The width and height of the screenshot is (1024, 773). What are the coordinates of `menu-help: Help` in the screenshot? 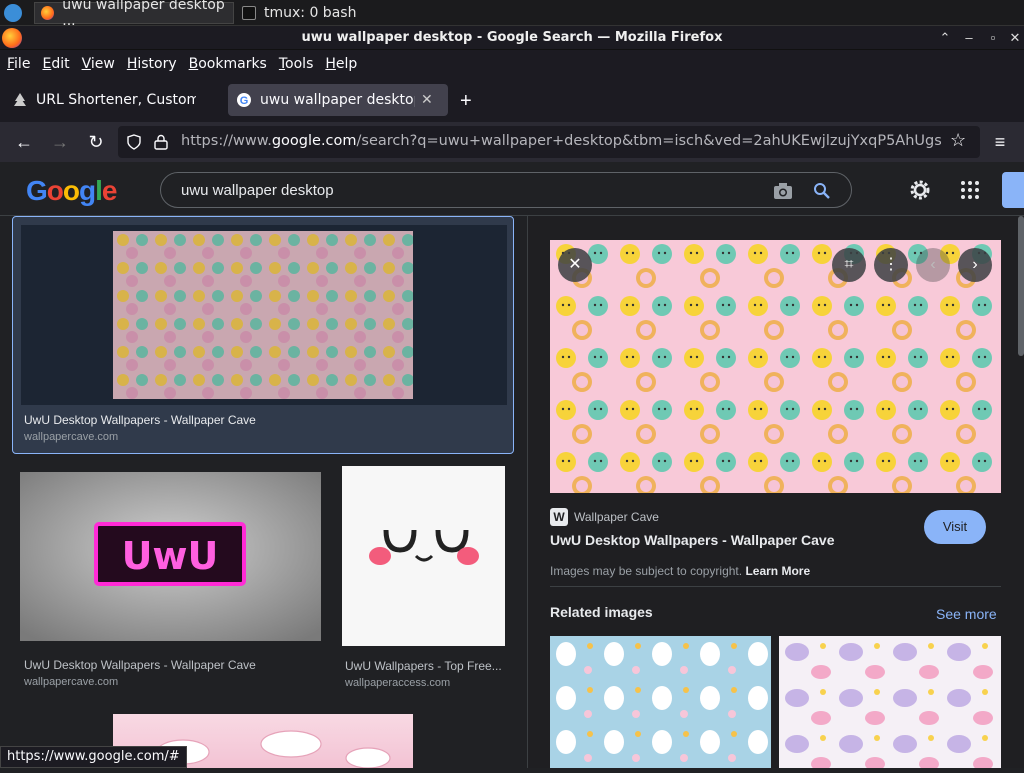 It's located at (341, 64).